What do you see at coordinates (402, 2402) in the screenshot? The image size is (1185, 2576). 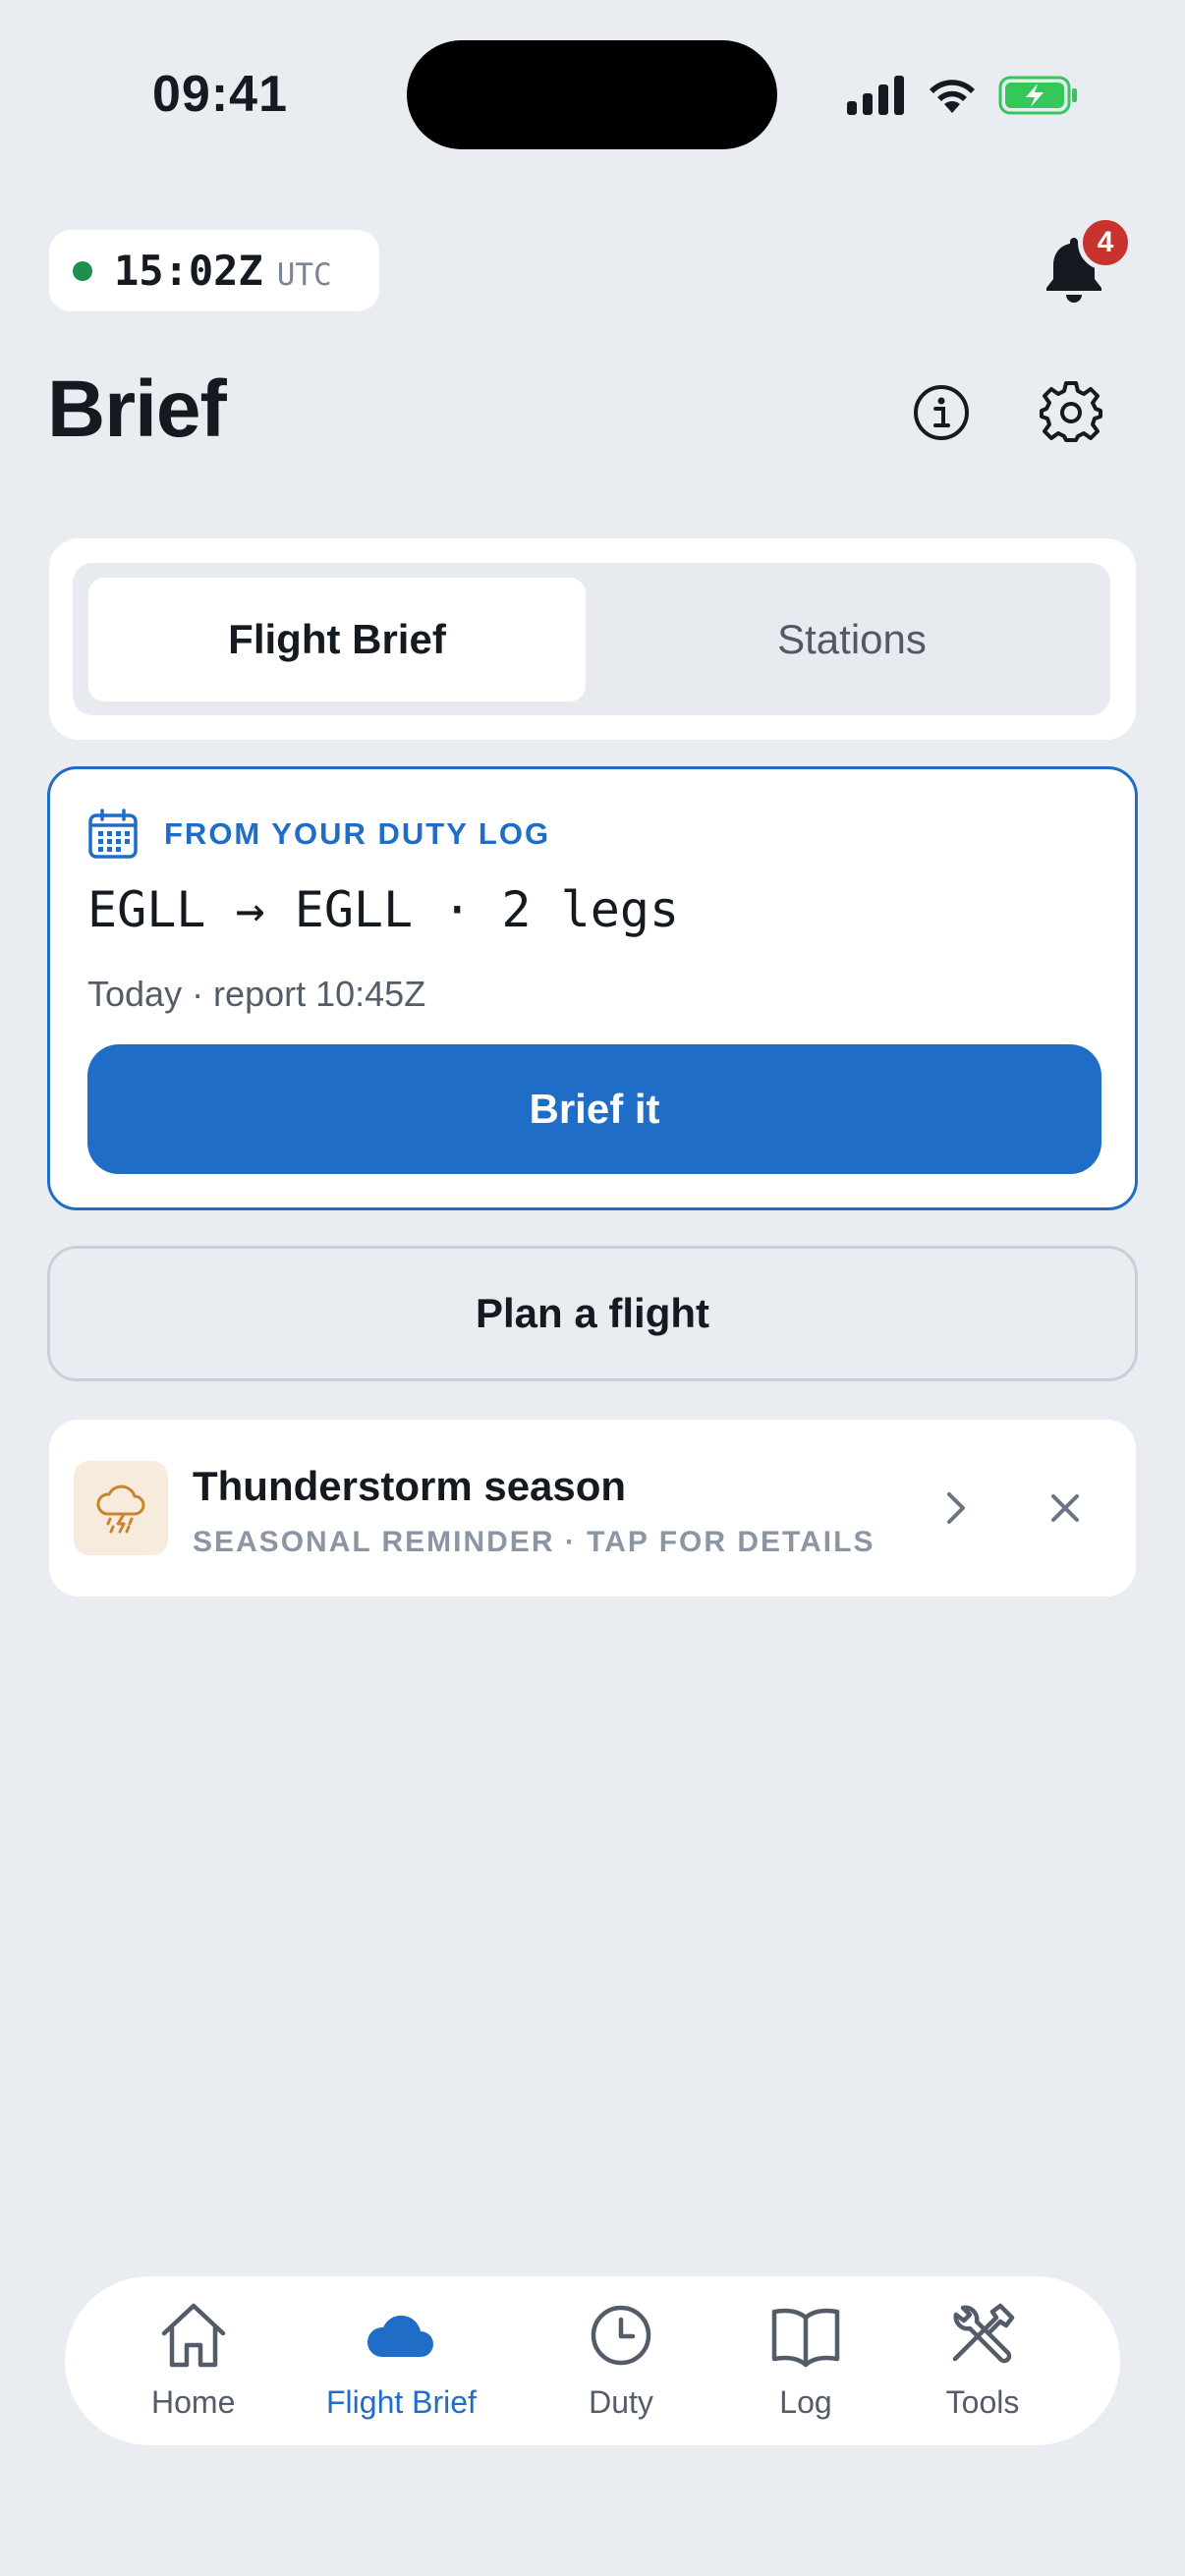 I see `tab-label: Flight Brief` at bounding box center [402, 2402].